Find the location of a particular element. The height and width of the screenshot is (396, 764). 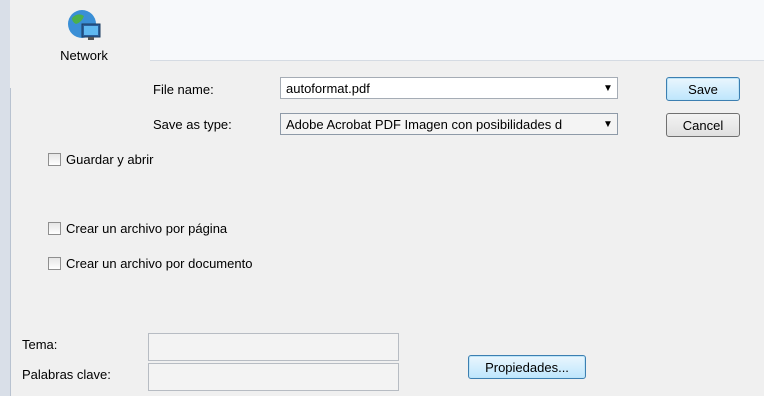

open-after-save-checkbox: Guardar y abrir is located at coordinates (100, 159).